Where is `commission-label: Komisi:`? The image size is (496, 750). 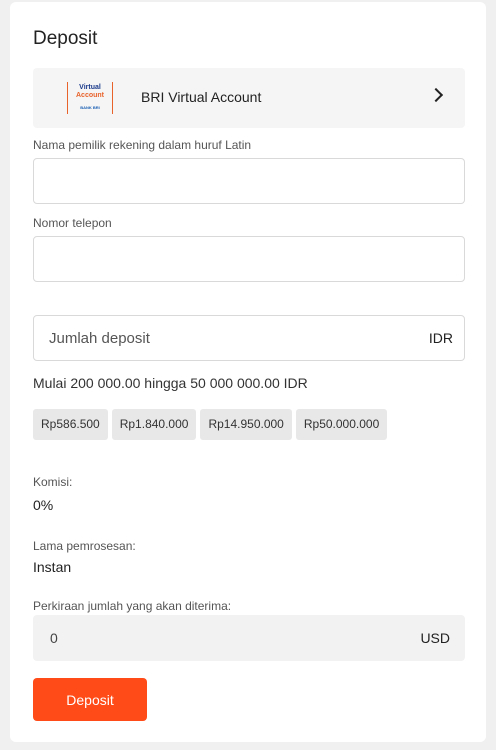 commission-label: Komisi: is located at coordinates (53, 482).